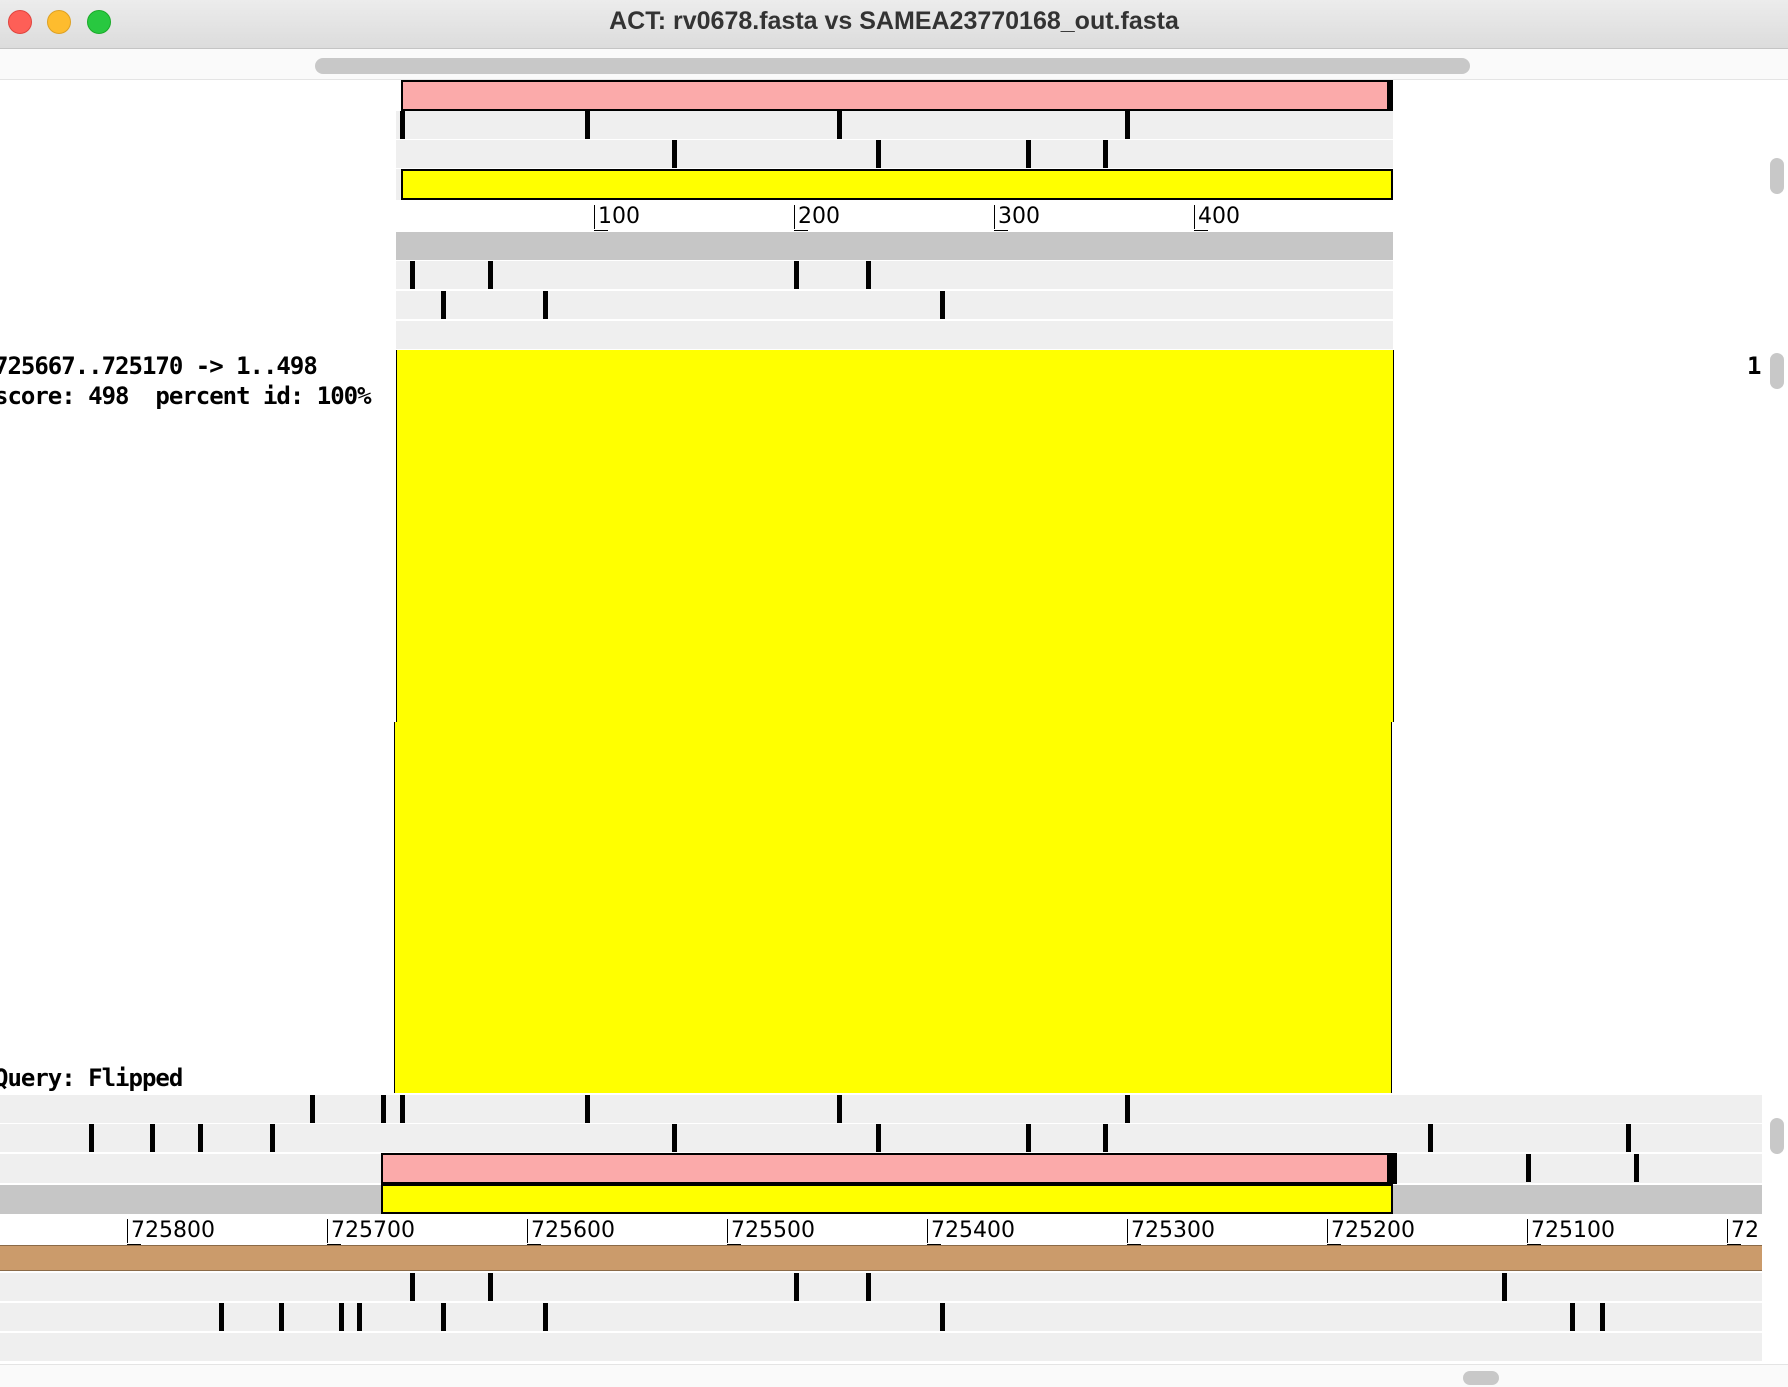 This screenshot has width=1788, height=1387. What do you see at coordinates (1777, 371) in the screenshot?
I see `middle-vertical-scroll-thumb` at bounding box center [1777, 371].